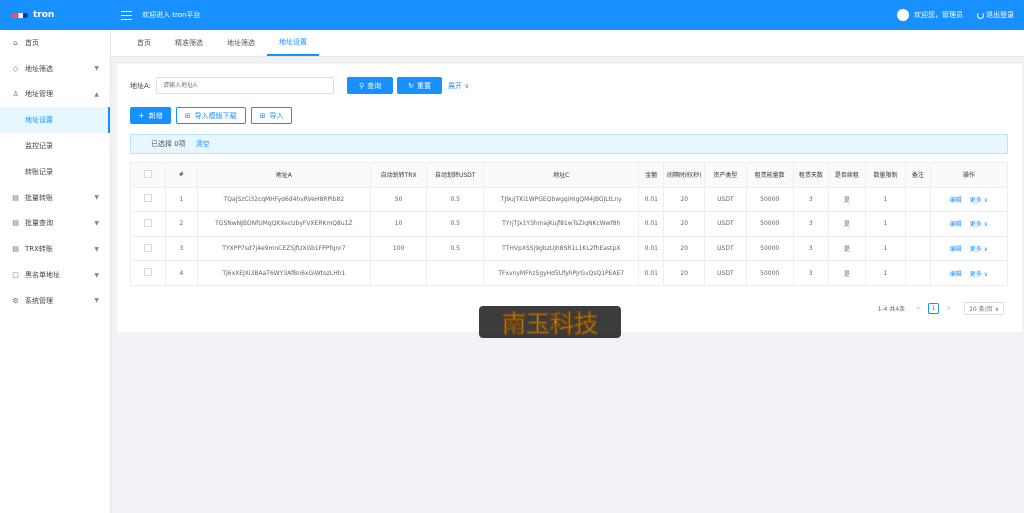 Image resolution: width=1024 pixels, height=513 pixels. I want to click on sidebar-item-label: 批量查询, so click(39, 223).